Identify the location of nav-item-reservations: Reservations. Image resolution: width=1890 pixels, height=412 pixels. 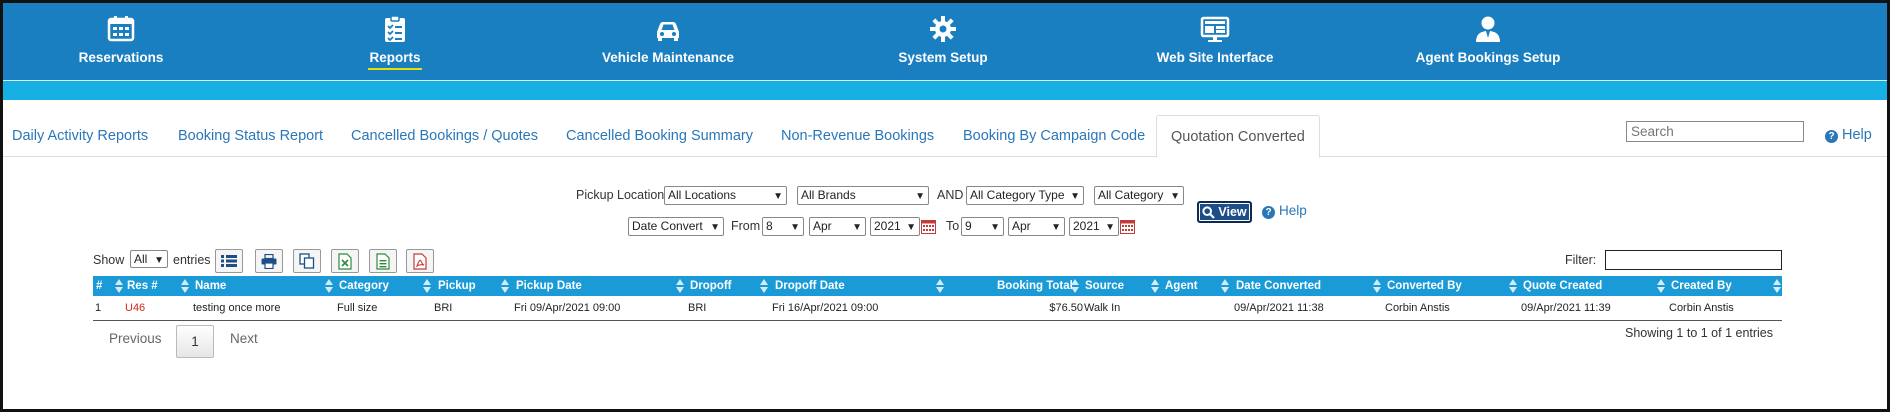
(121, 41).